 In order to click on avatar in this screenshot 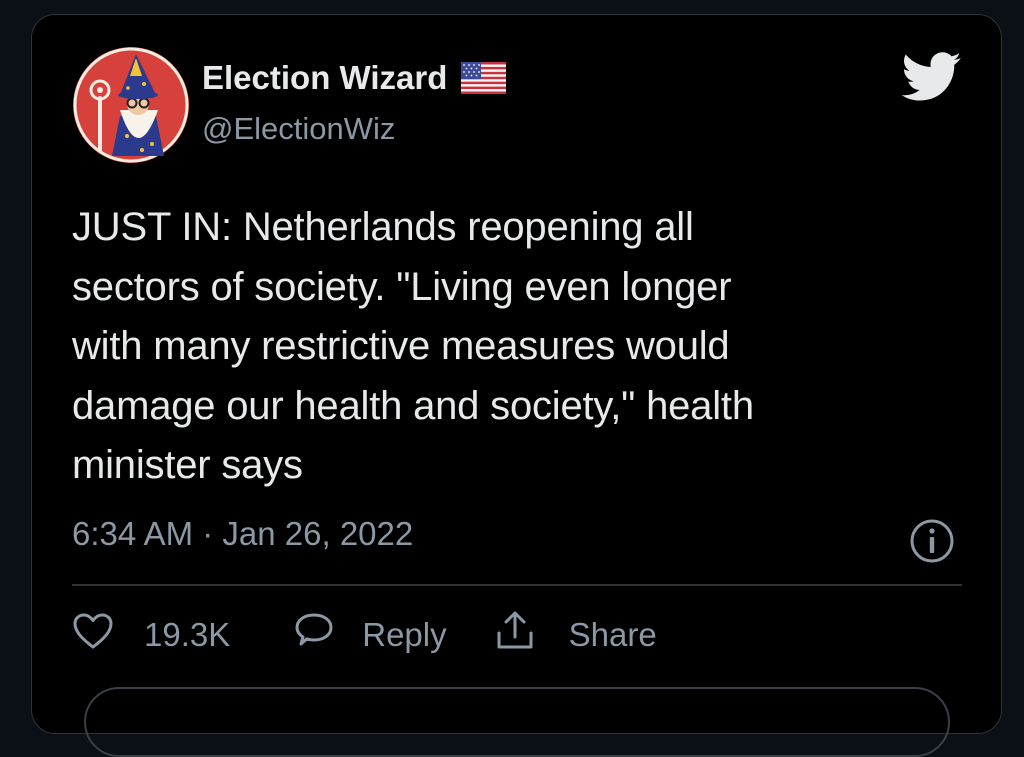, I will do `click(131, 105)`.